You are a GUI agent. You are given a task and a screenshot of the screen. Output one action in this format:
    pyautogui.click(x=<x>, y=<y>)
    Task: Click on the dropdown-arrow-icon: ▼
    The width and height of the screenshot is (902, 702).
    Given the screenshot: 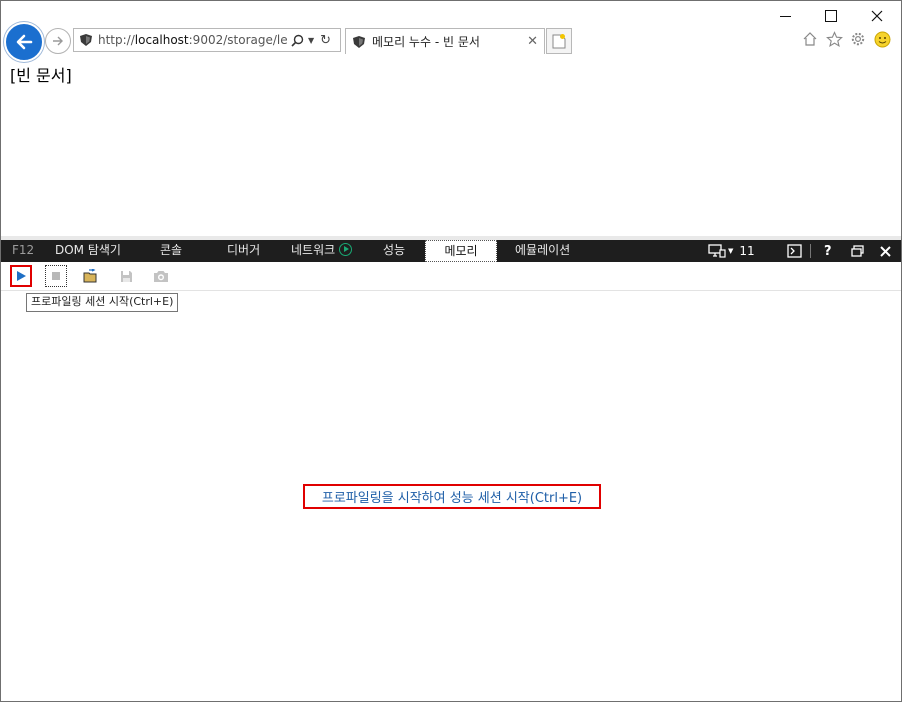 What is the action you would take?
    pyautogui.click(x=311, y=40)
    